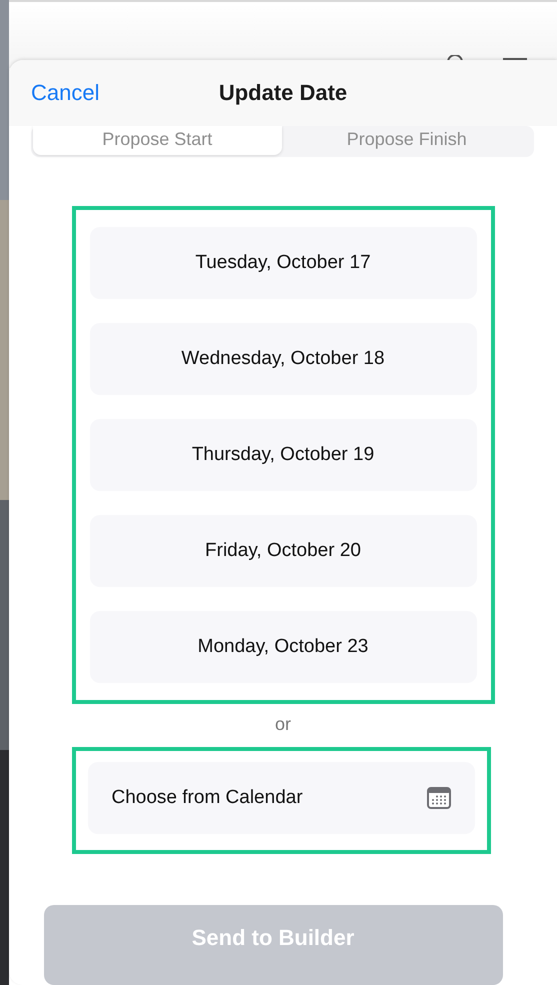 Image resolution: width=557 pixels, height=985 pixels. What do you see at coordinates (283, 551) in the screenshot?
I see `date-option: Friday, October 20` at bounding box center [283, 551].